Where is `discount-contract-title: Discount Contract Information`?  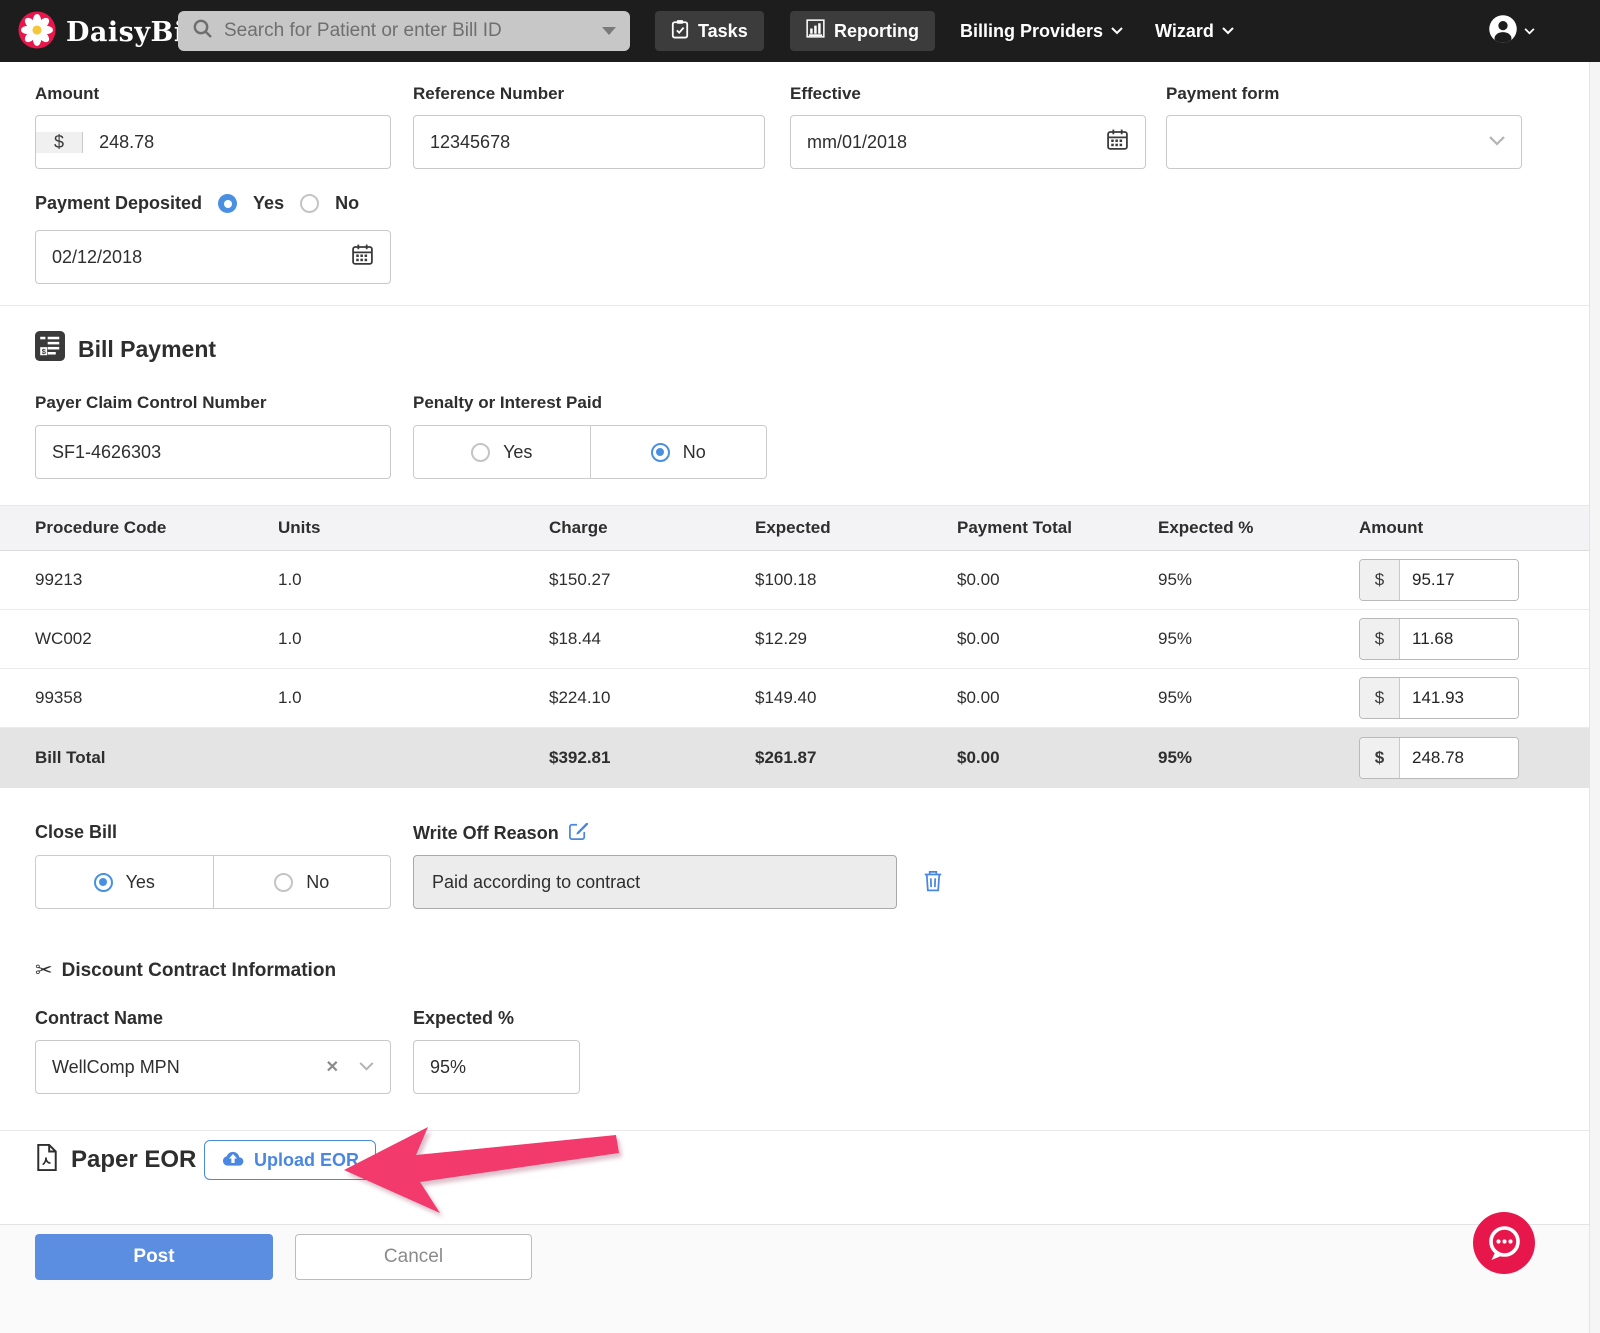
discount-contract-title: Discount Contract Information is located at coordinates (199, 970).